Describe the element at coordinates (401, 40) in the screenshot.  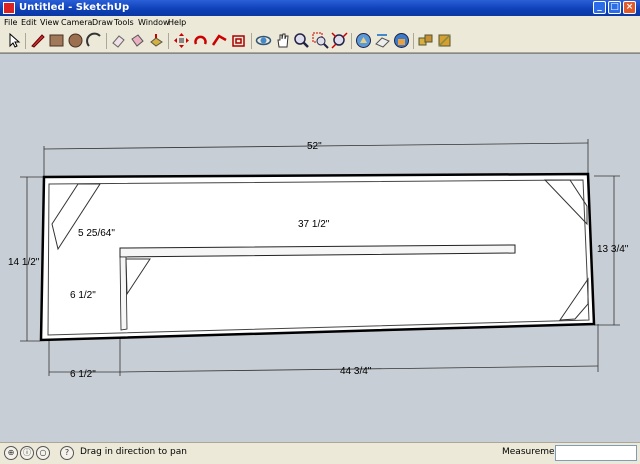
I see `front-view-icon` at that location.